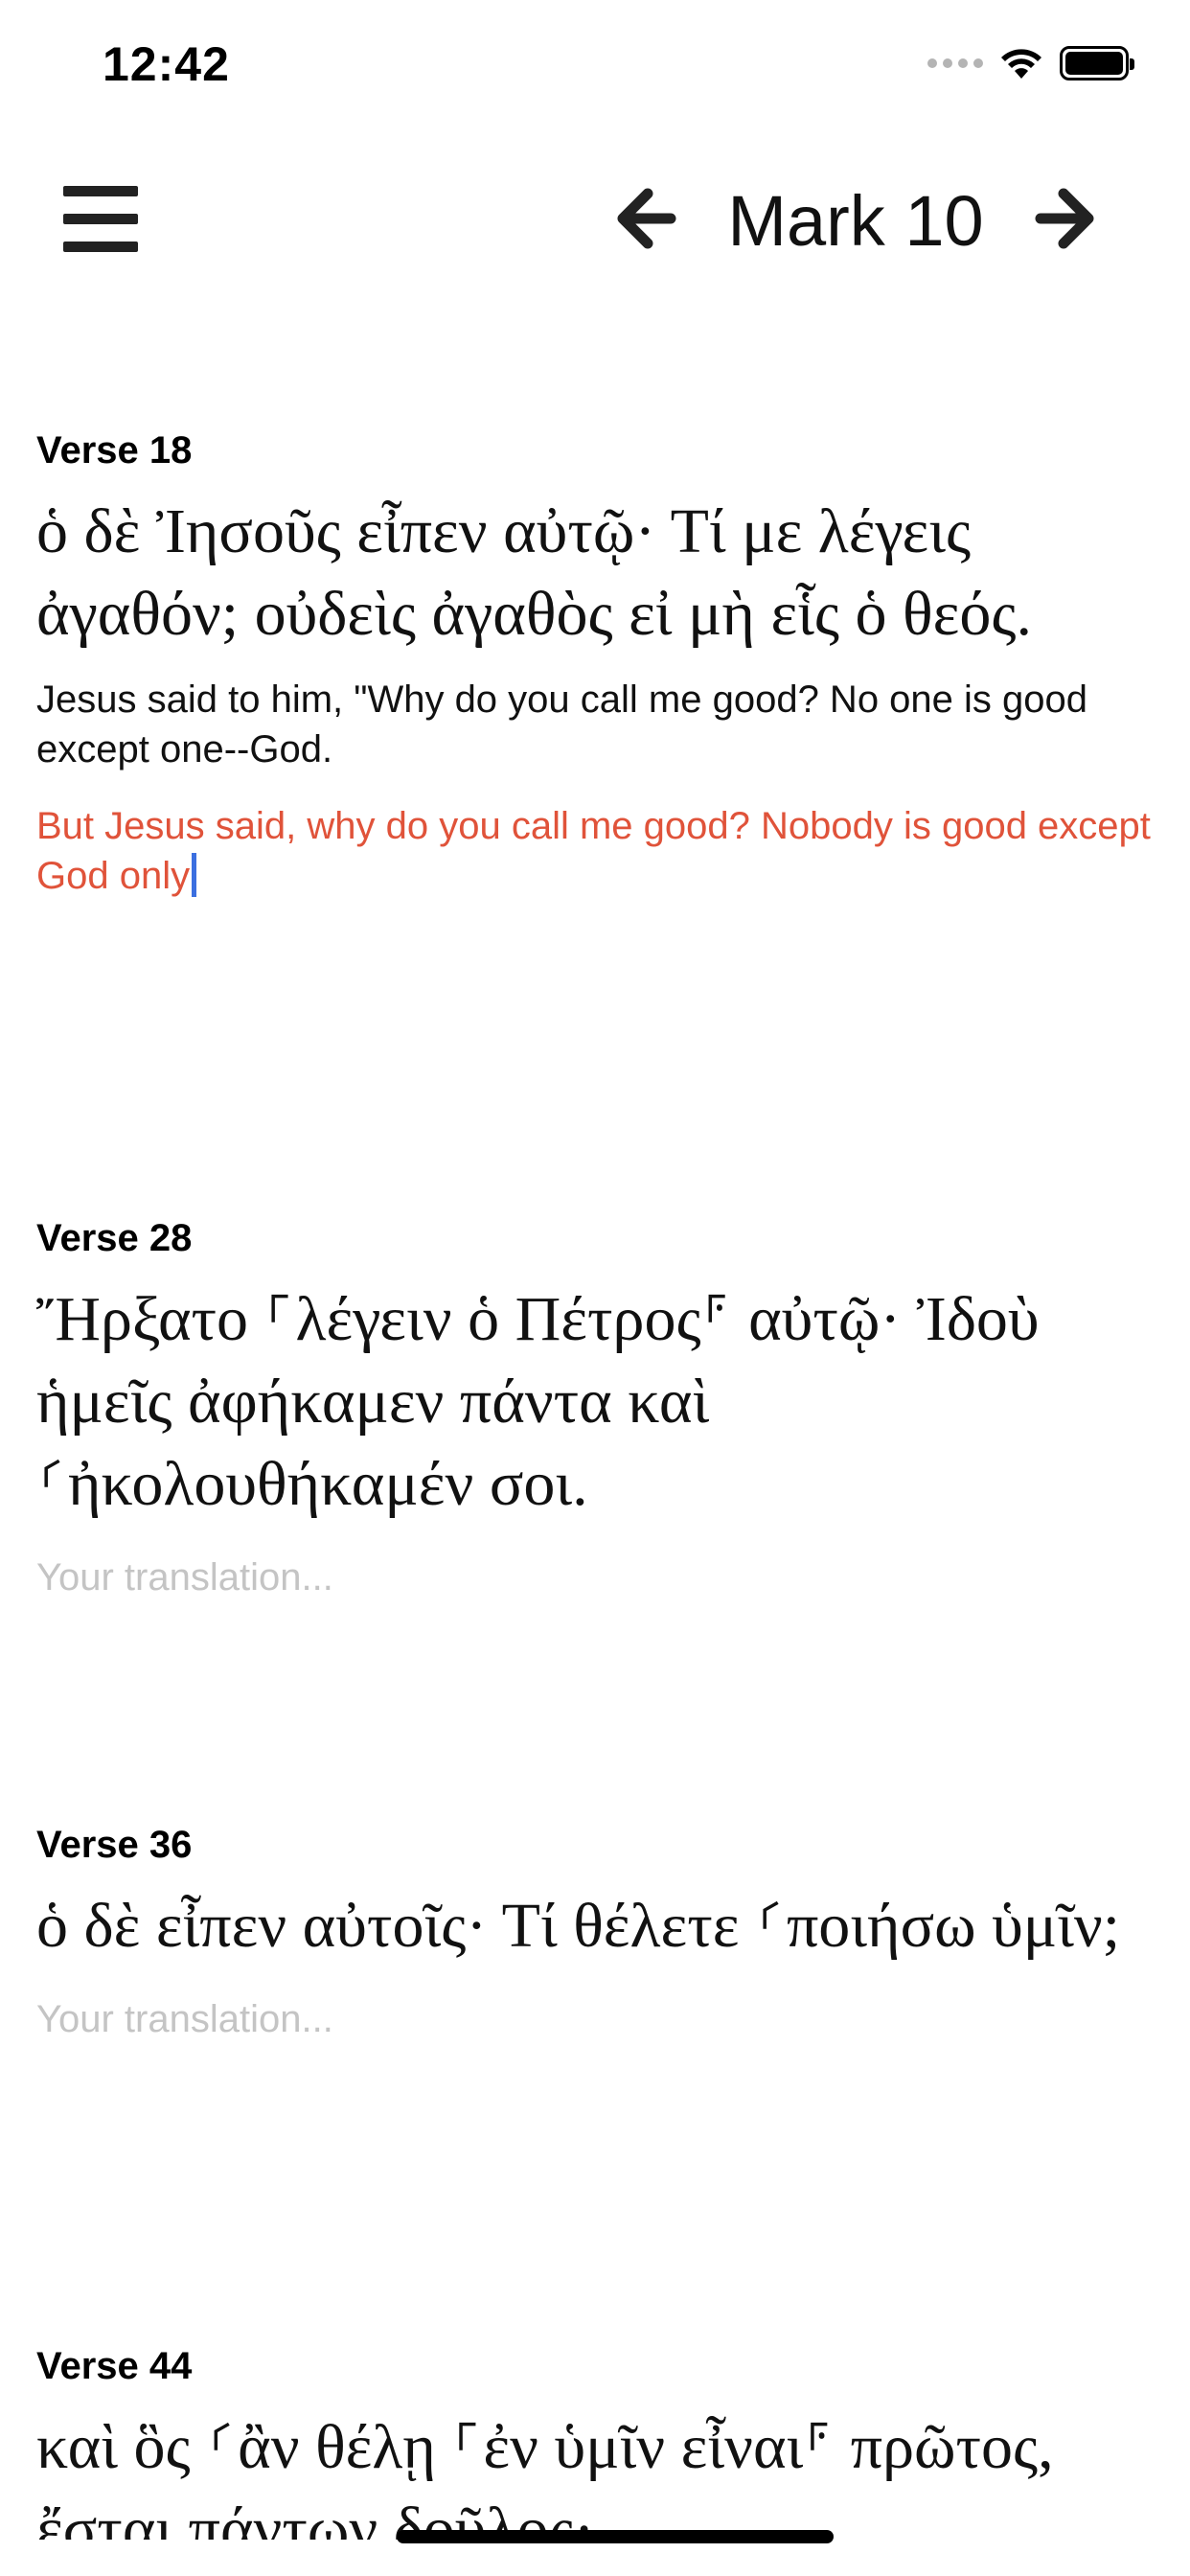  What do you see at coordinates (101, 218) in the screenshot?
I see `hamburger-menu-icon` at bounding box center [101, 218].